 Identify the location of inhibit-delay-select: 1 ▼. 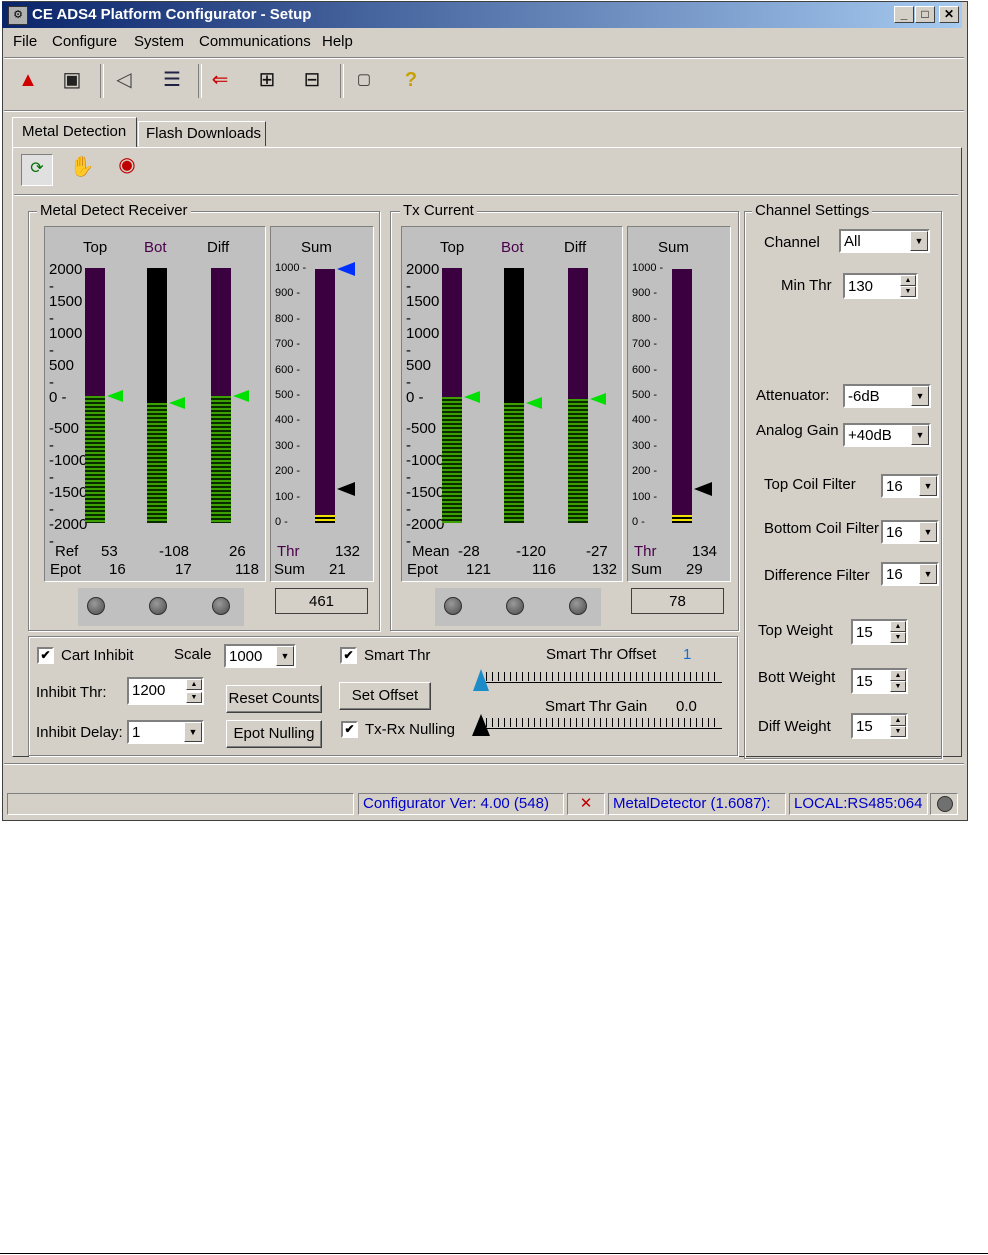
(165, 732).